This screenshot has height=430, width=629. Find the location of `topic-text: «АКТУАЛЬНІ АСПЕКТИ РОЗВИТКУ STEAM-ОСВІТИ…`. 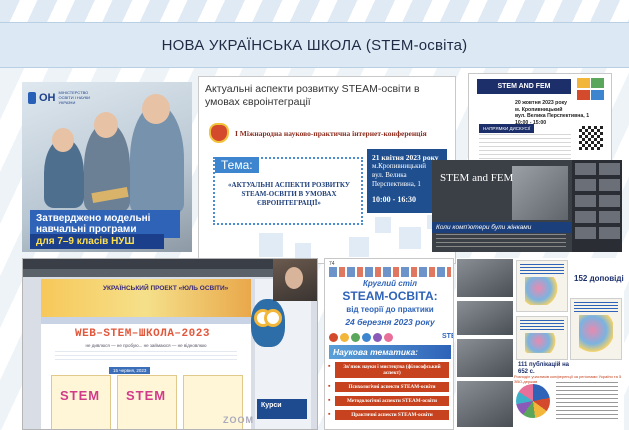

topic-text: «АКТУАЛЬНІ АСПЕКТИ РОЗВИТКУ STEAM-ОСВІТИ… is located at coordinates (289, 194).